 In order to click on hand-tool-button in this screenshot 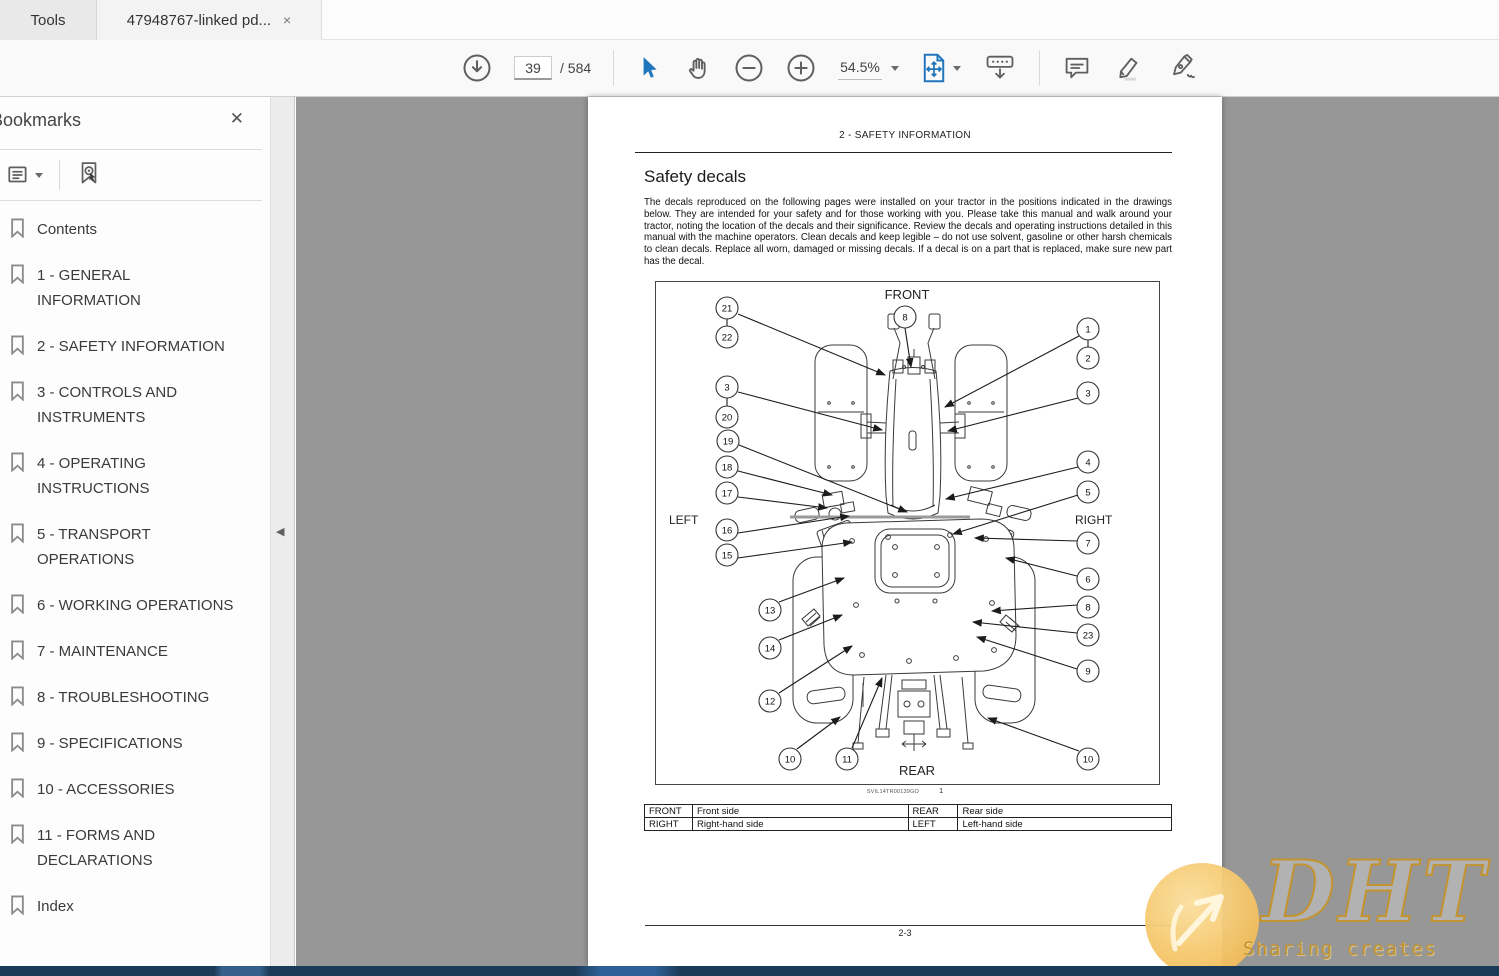, I will do `click(698, 68)`.